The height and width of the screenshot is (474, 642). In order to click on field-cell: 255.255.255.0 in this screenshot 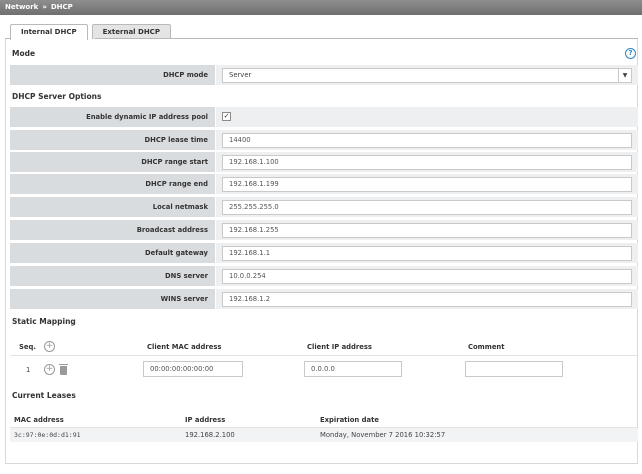, I will do `click(427, 207)`.